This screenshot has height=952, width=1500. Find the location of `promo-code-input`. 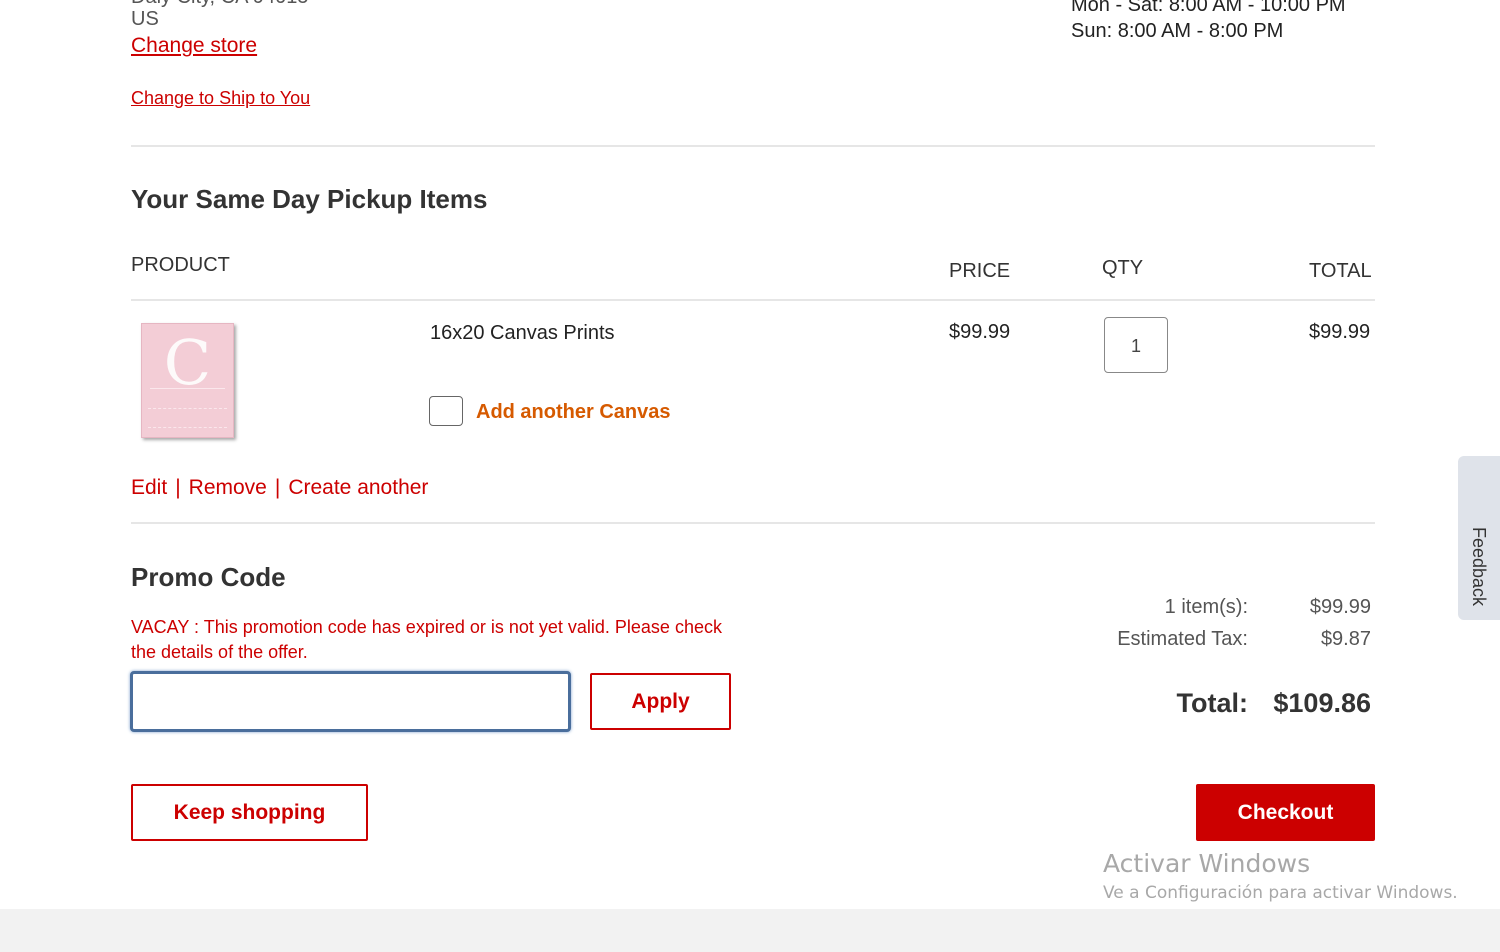

promo-code-input is located at coordinates (350, 701).